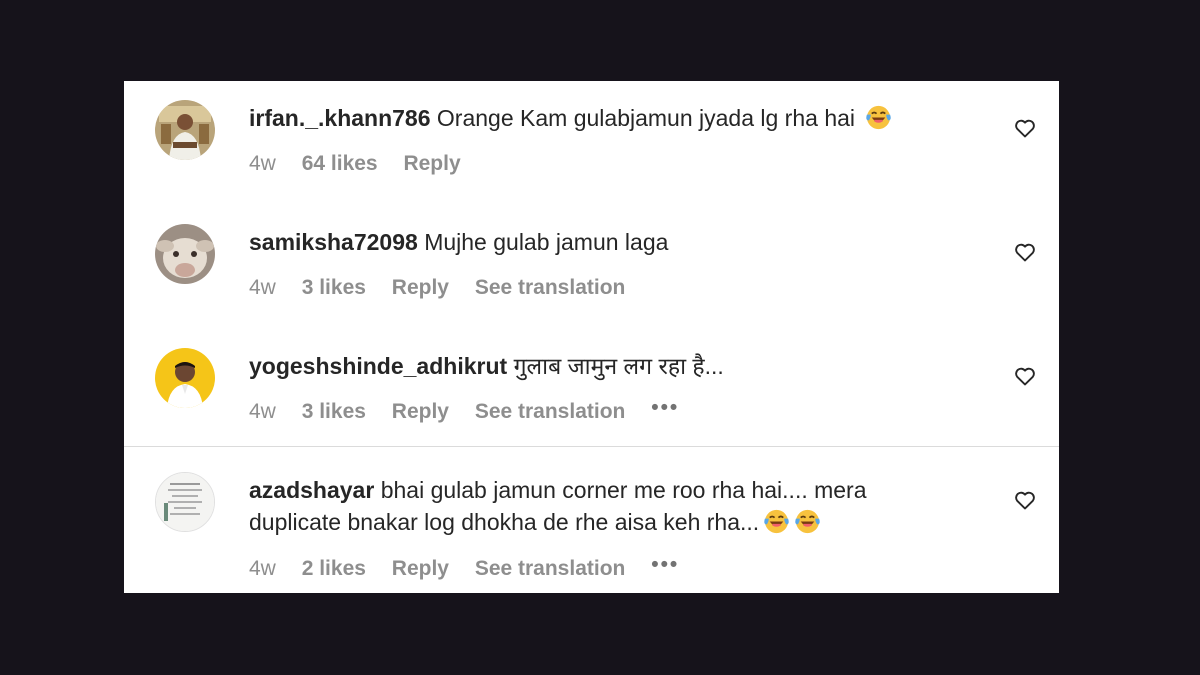 The height and width of the screenshot is (675, 1200). Describe the element at coordinates (591, 446) in the screenshot. I see `divider` at that location.